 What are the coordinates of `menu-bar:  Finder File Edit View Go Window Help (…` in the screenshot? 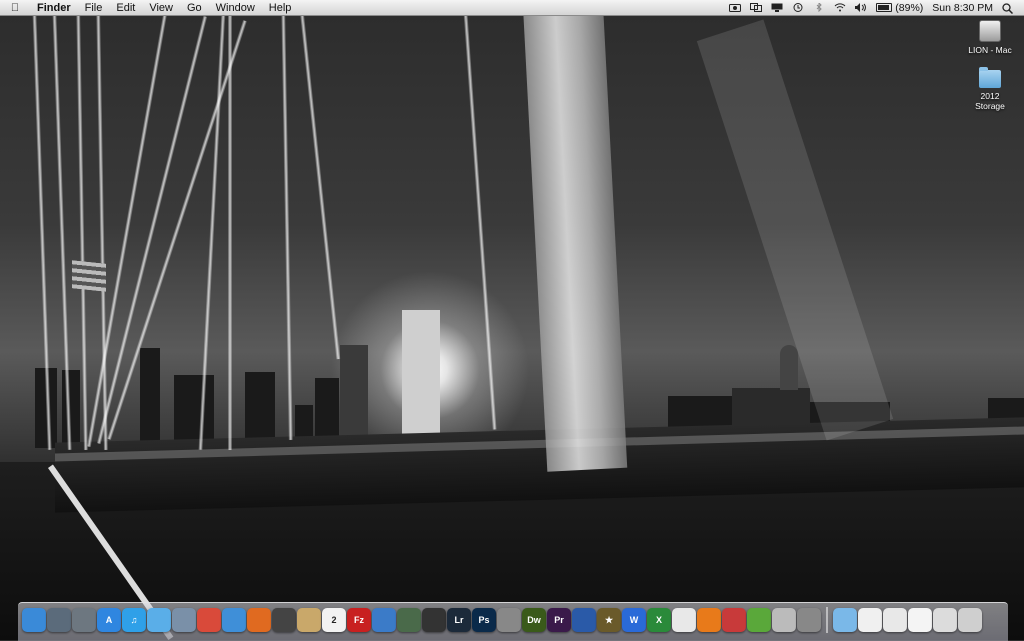 It's located at (512, 8).